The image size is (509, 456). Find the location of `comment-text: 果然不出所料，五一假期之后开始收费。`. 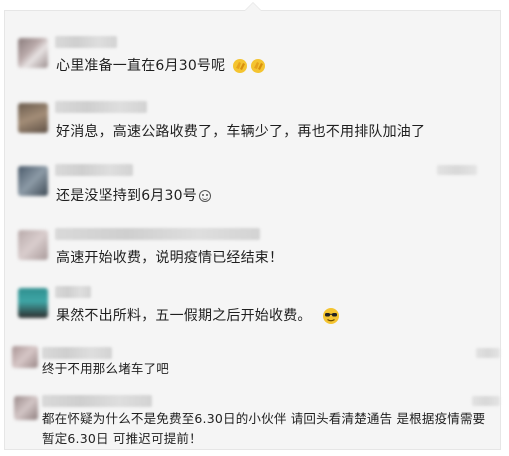

comment-text: 果然不出所料，五一假期之后开始收费。 is located at coordinates (198, 315).